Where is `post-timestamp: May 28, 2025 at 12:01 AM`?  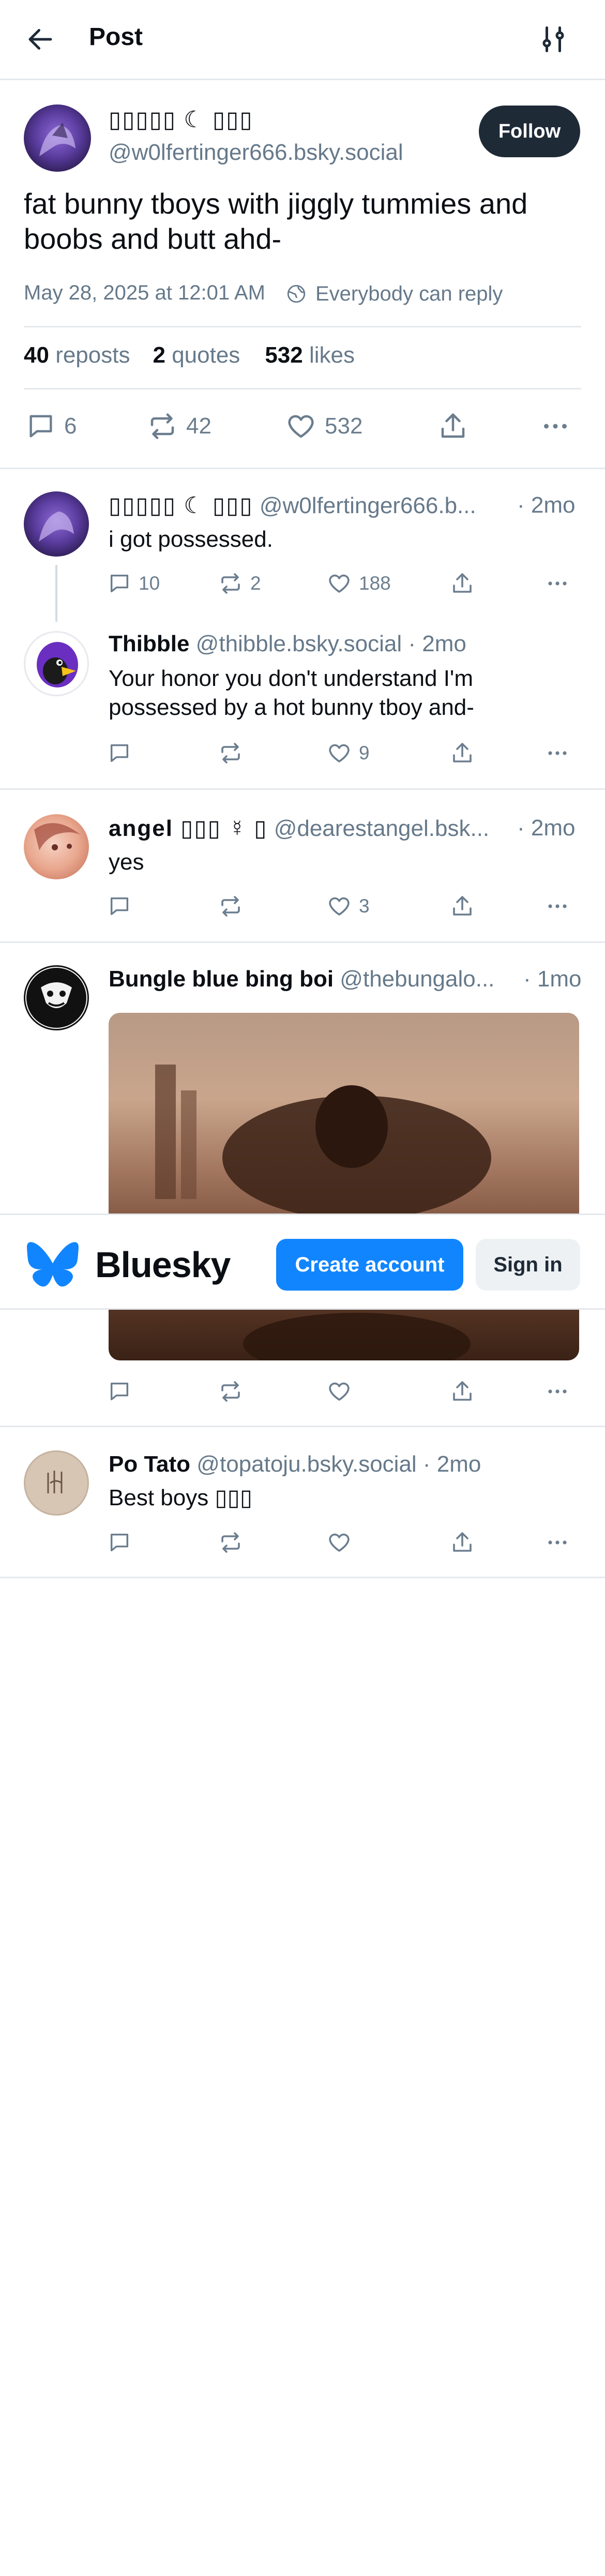 post-timestamp: May 28, 2025 at 12:01 AM is located at coordinates (144, 293).